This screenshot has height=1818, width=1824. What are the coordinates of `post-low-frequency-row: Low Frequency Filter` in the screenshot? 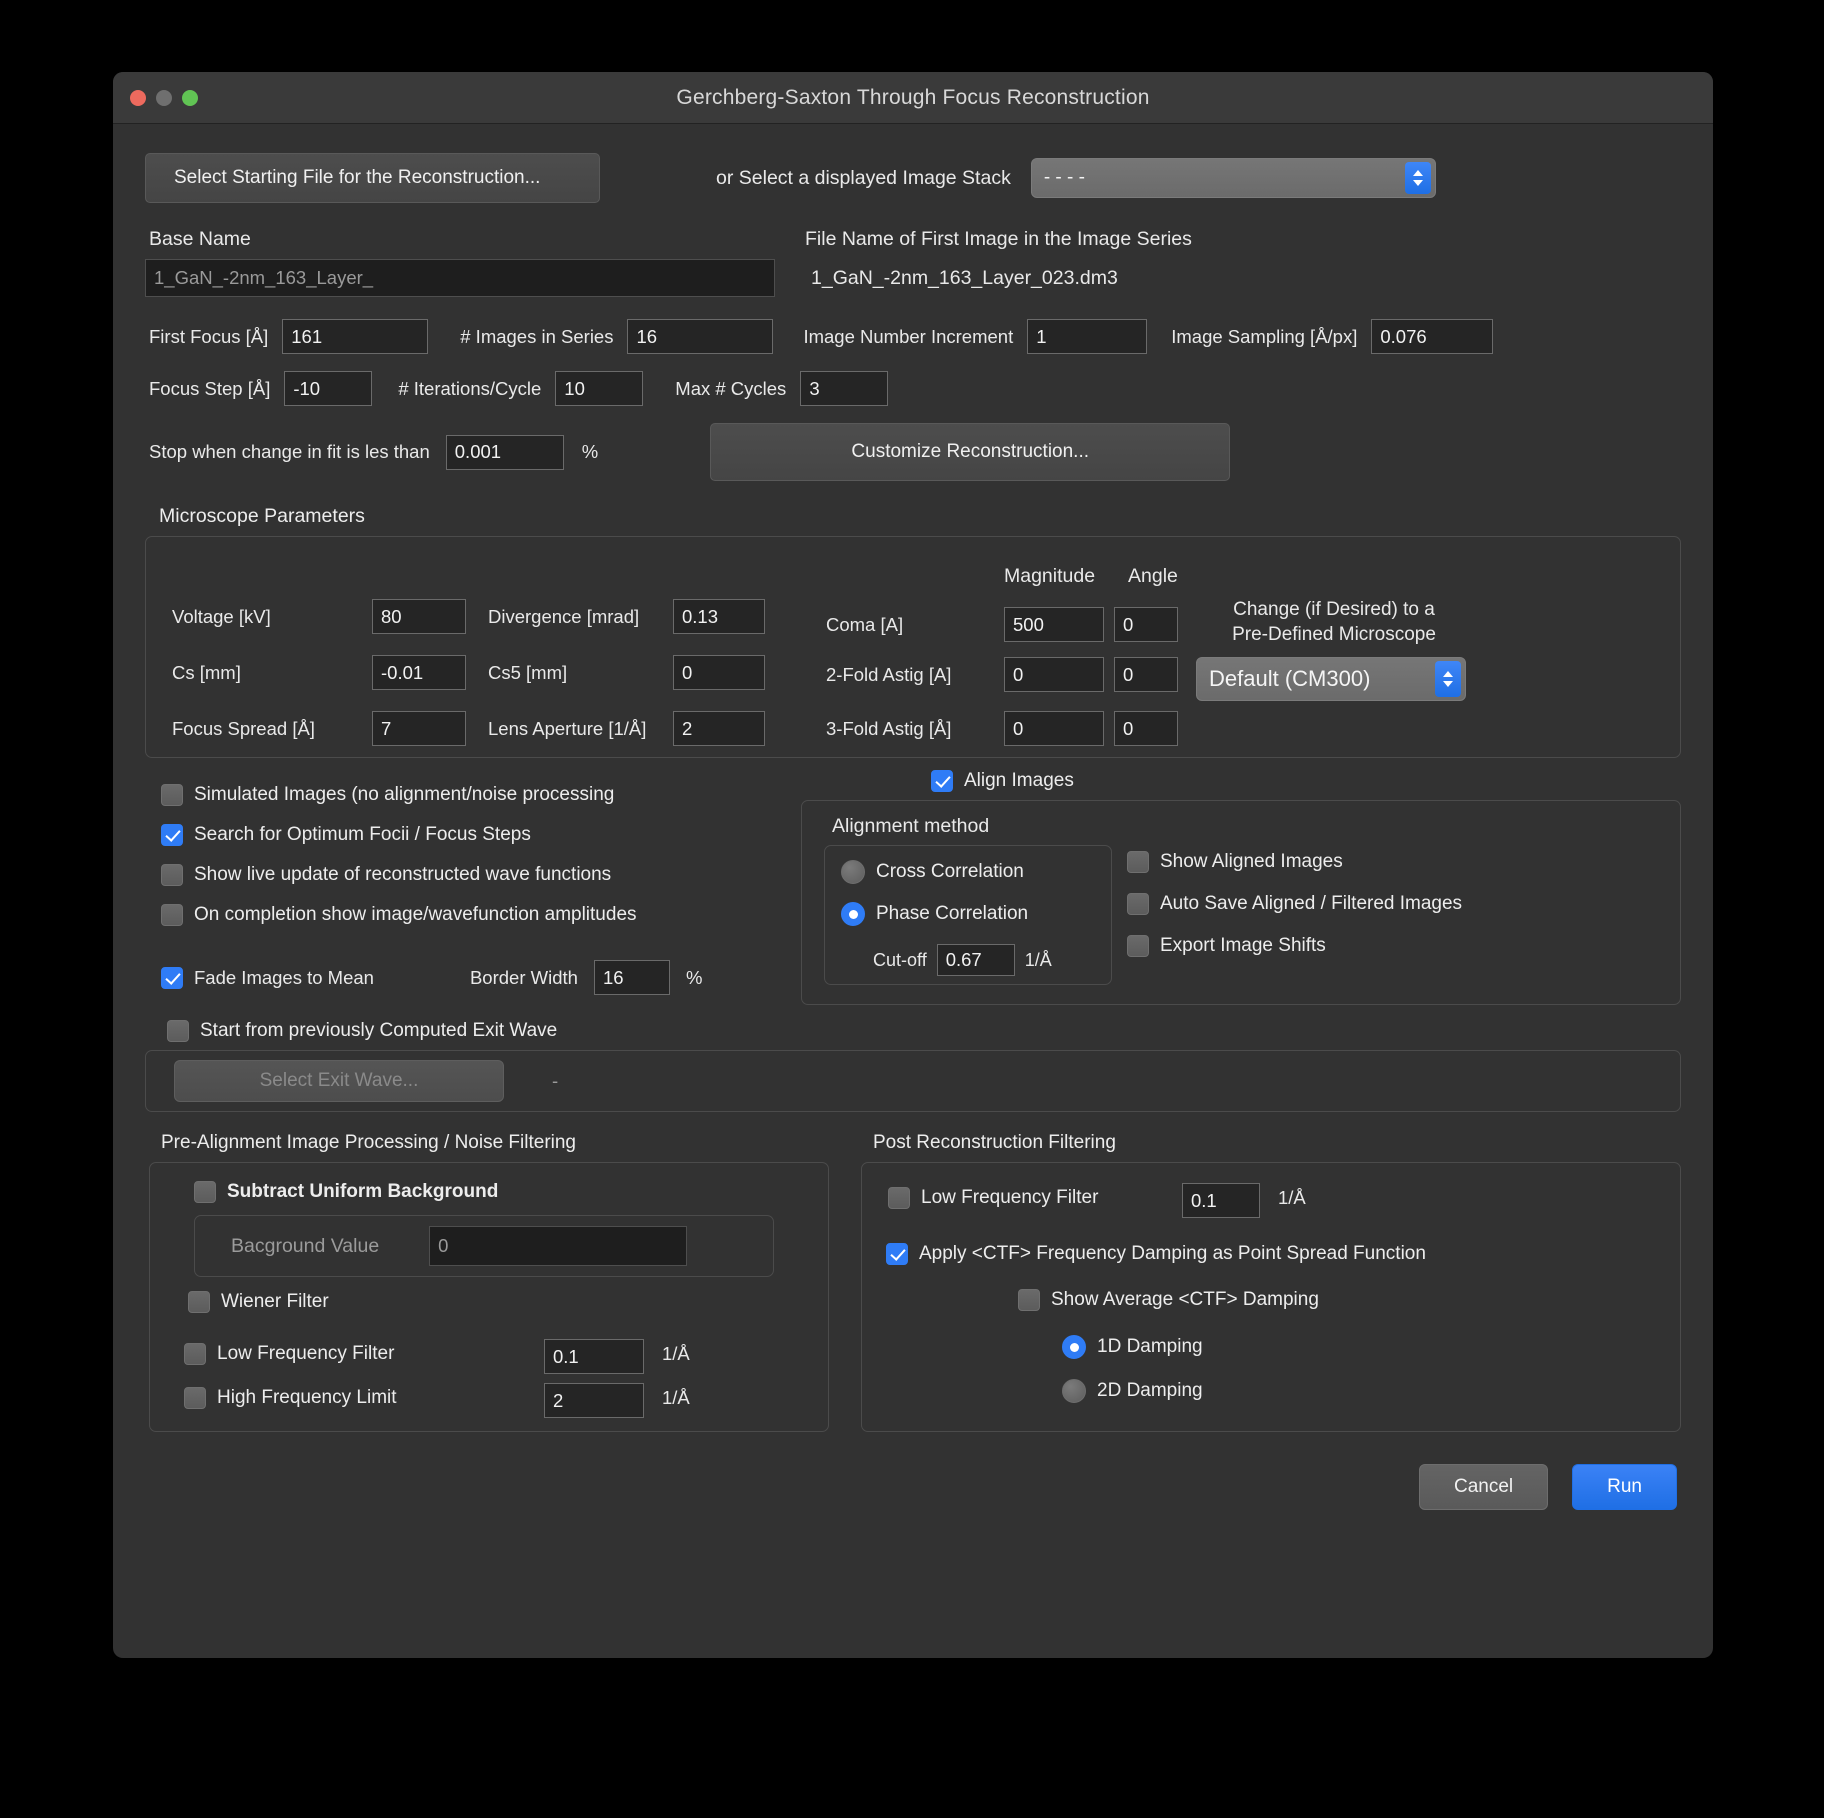 It's located at (993, 1198).